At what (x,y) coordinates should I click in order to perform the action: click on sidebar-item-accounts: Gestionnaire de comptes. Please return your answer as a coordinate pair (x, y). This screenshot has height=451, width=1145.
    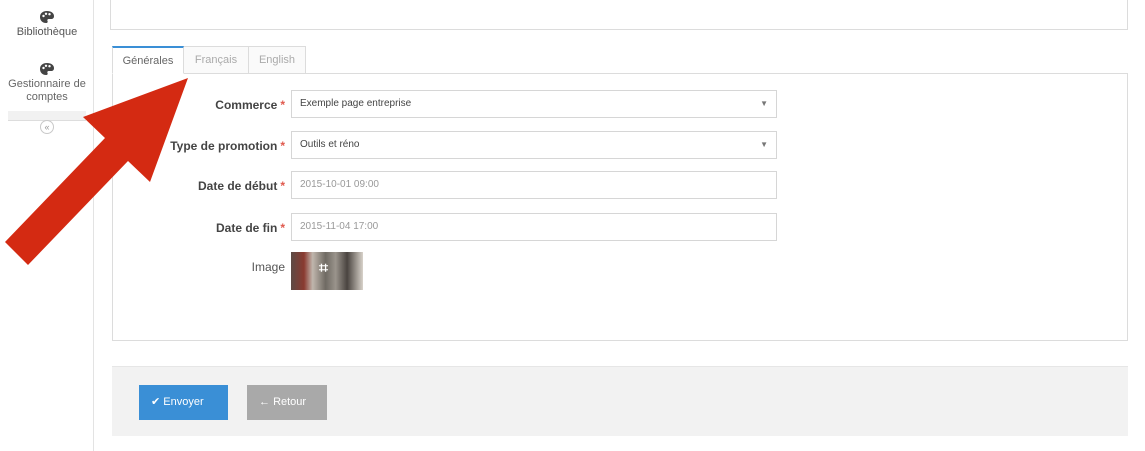
    Looking at the image, I should click on (47, 83).